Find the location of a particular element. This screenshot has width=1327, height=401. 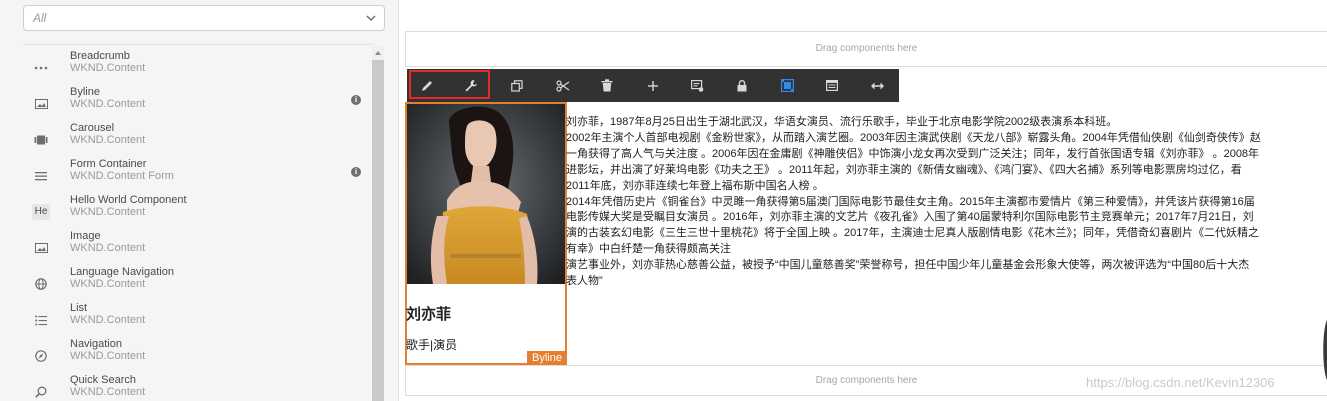

byline-occupation: 歌手|演员 is located at coordinates (432, 345).